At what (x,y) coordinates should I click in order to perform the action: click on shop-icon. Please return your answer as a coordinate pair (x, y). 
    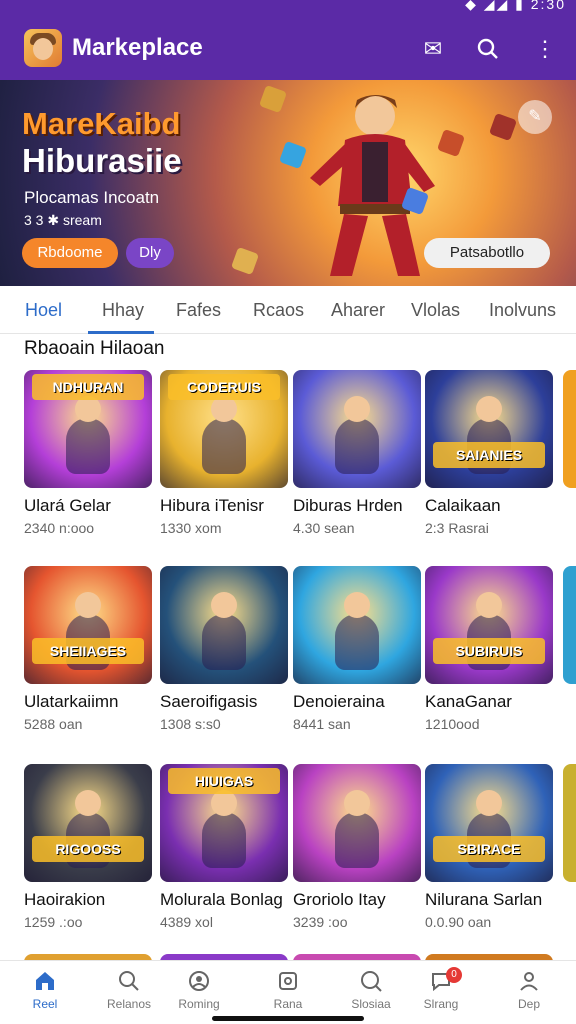
    Looking at the image, I should click on (288, 981).